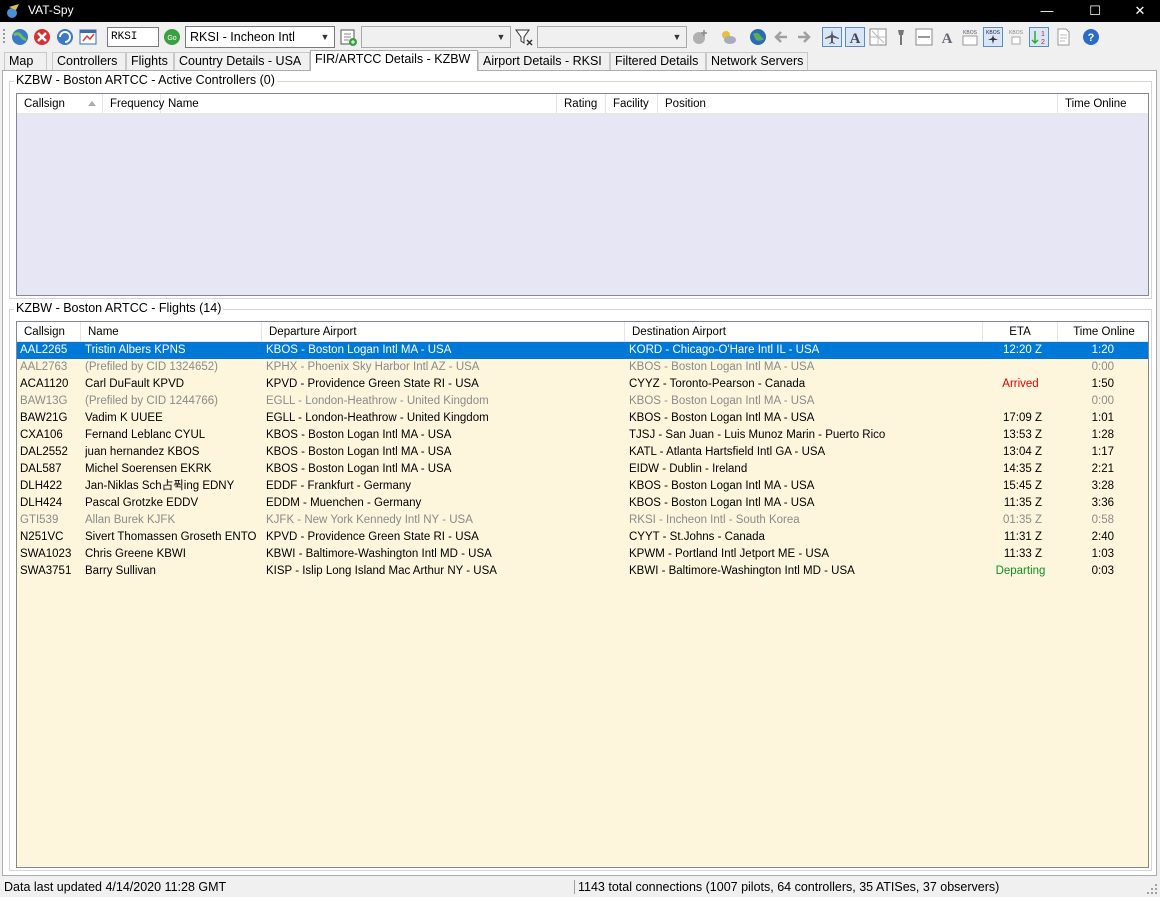 The width and height of the screenshot is (1160, 897). What do you see at coordinates (658, 61) in the screenshot?
I see `tab-filtered-details: Filtered Details` at bounding box center [658, 61].